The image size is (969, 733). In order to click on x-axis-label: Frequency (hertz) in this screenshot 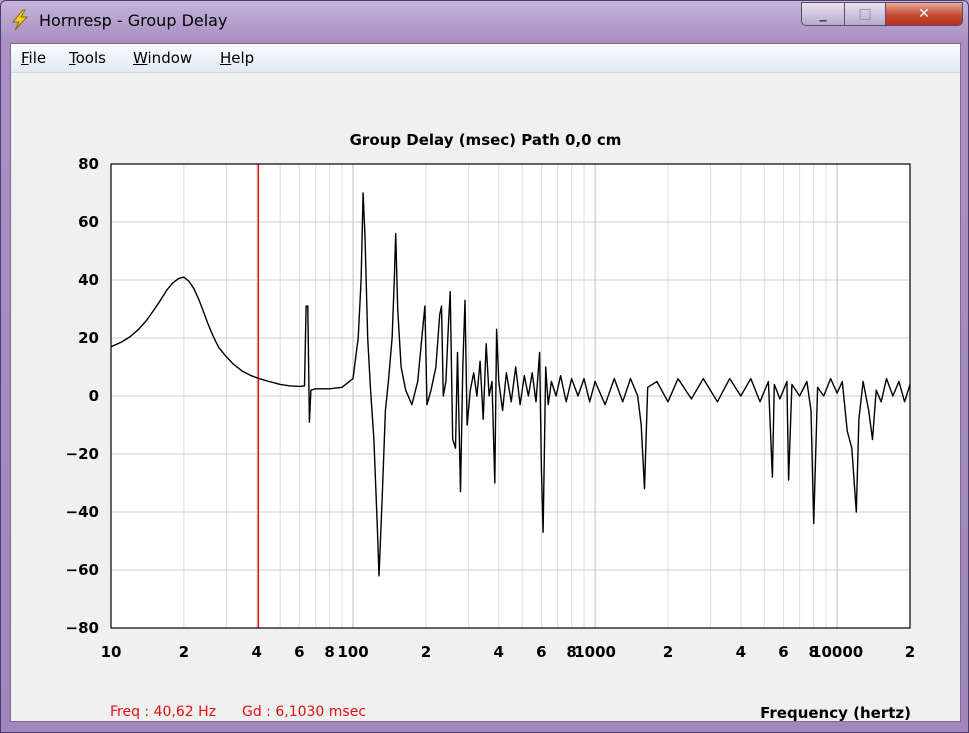, I will do `click(835, 713)`.